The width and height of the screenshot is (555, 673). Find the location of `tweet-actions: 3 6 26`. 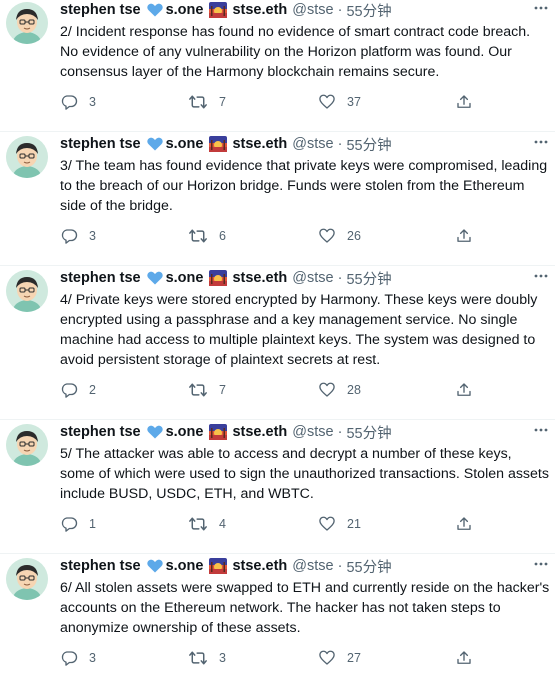

tweet-actions: 3 6 26 is located at coordinates (270, 236).